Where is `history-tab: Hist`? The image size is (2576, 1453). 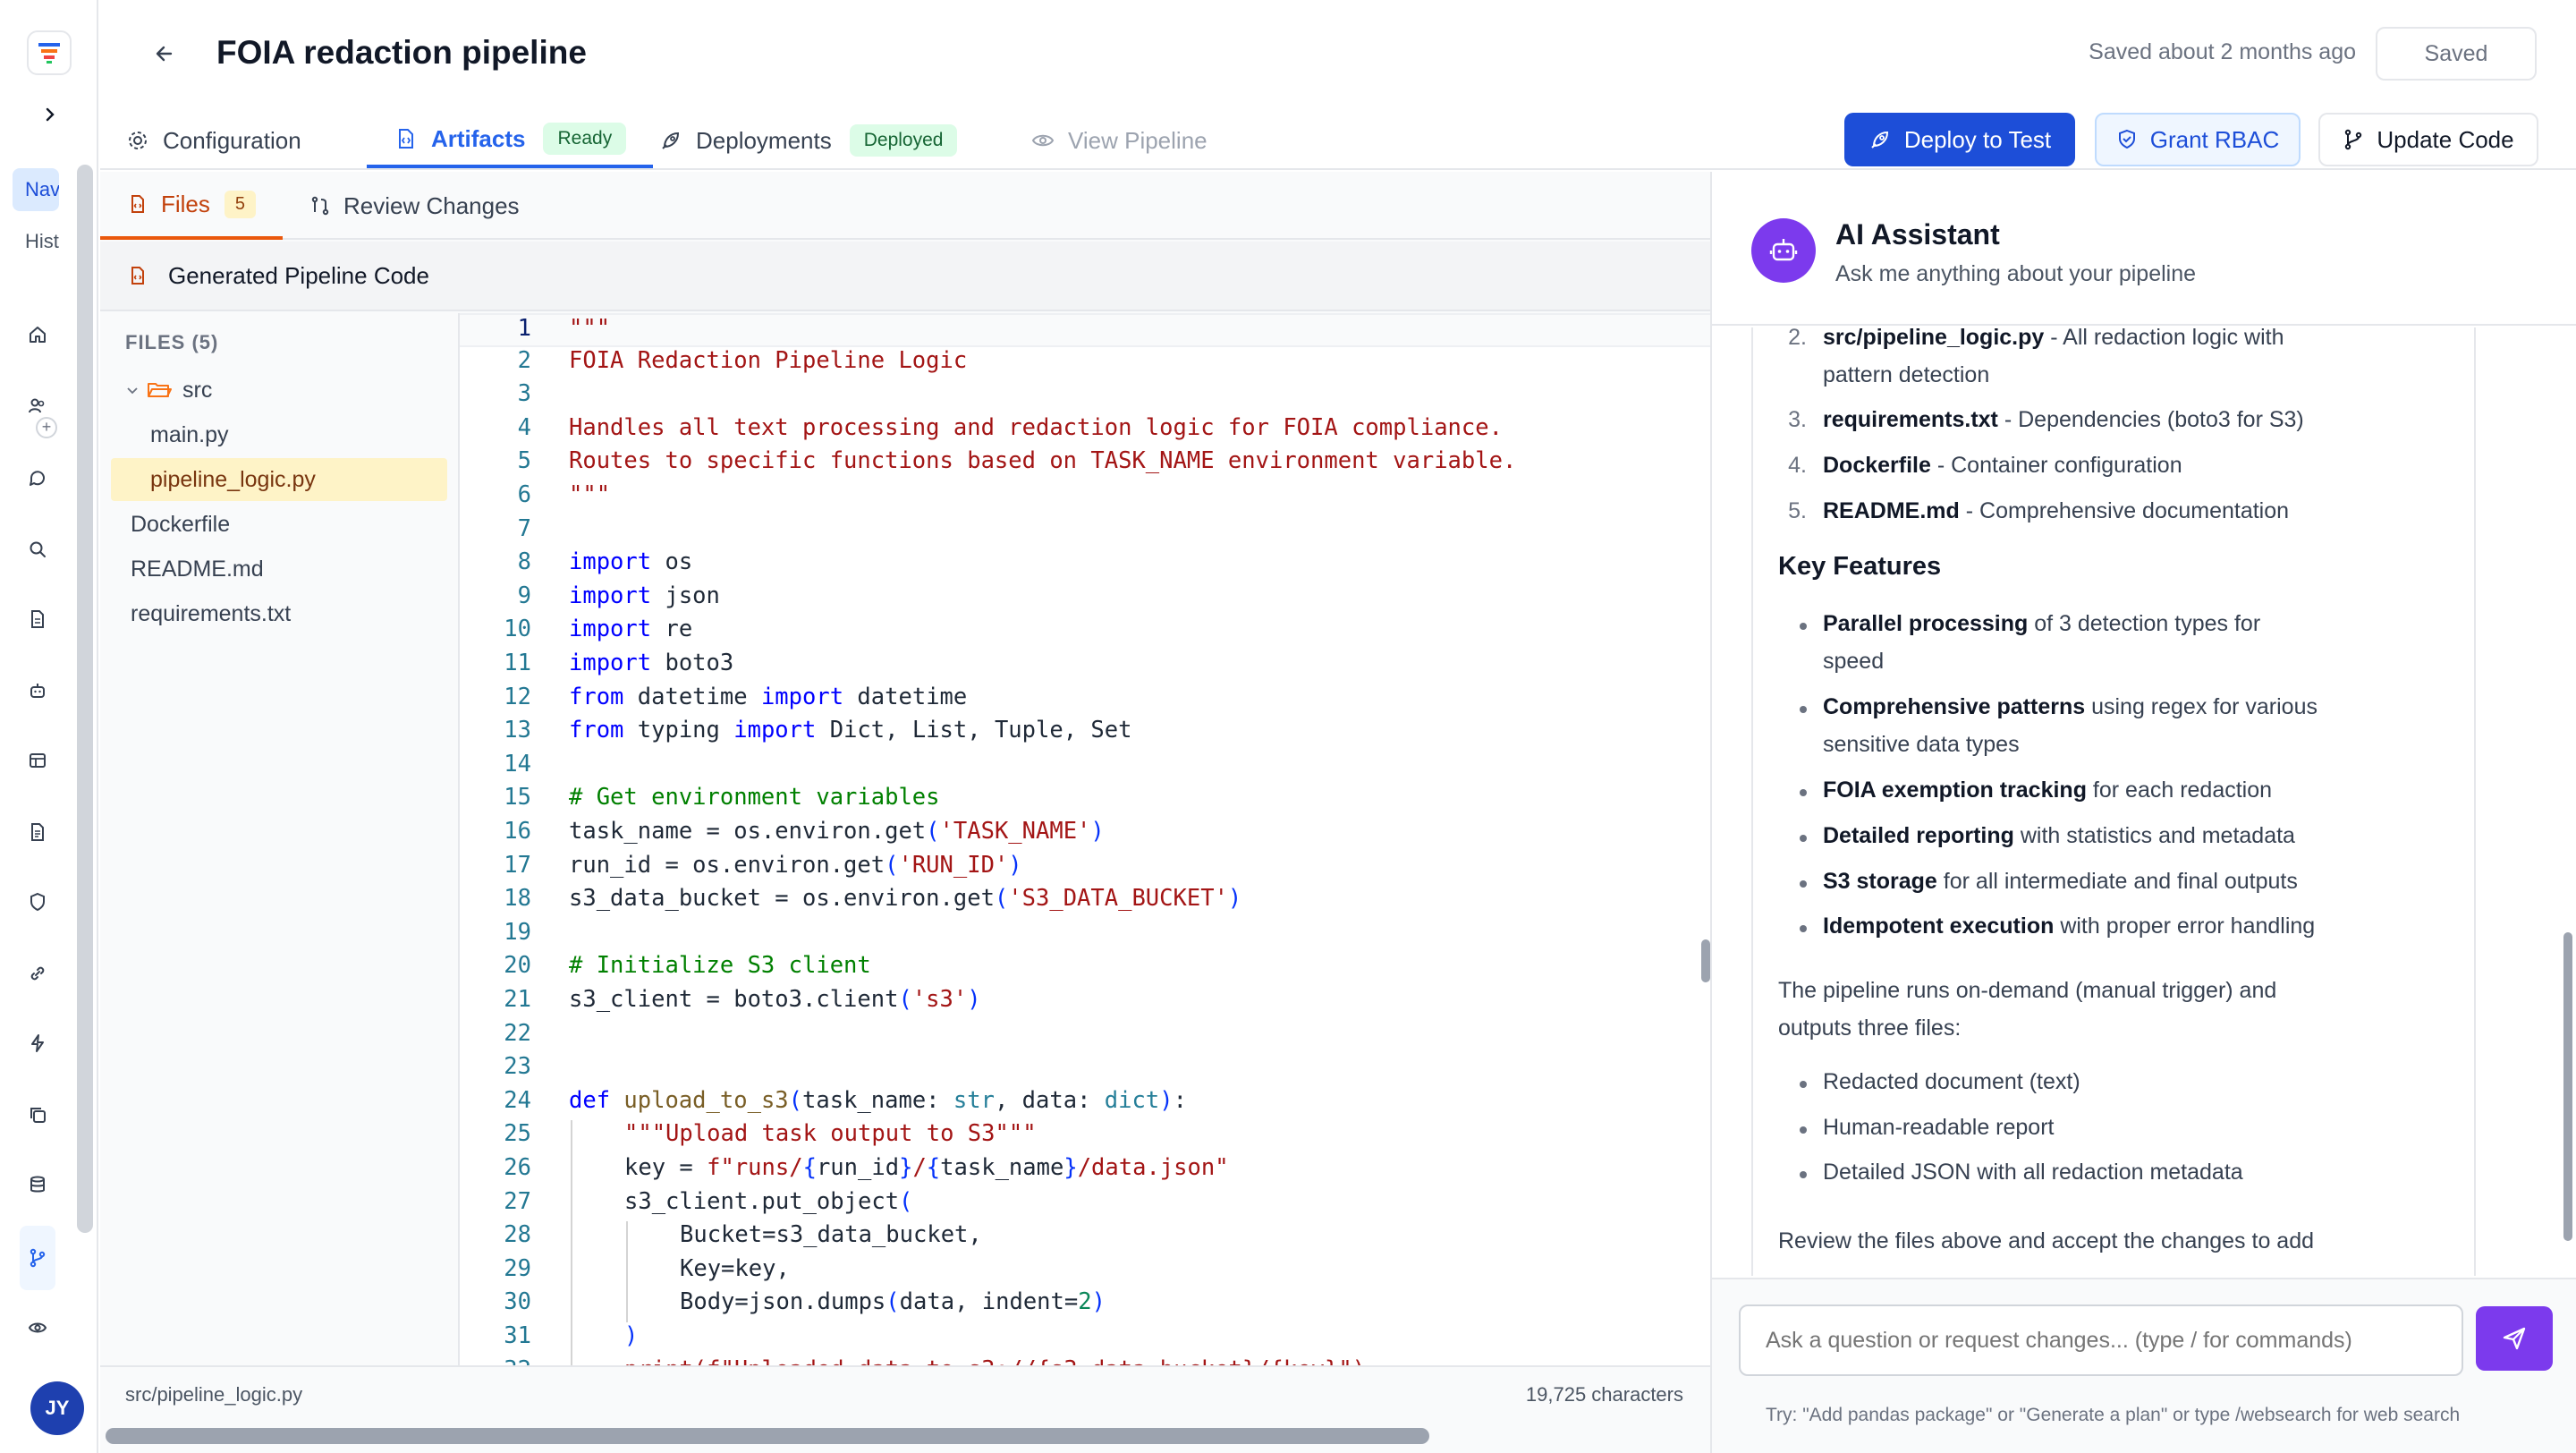 history-tab: Hist is located at coordinates (36, 241).